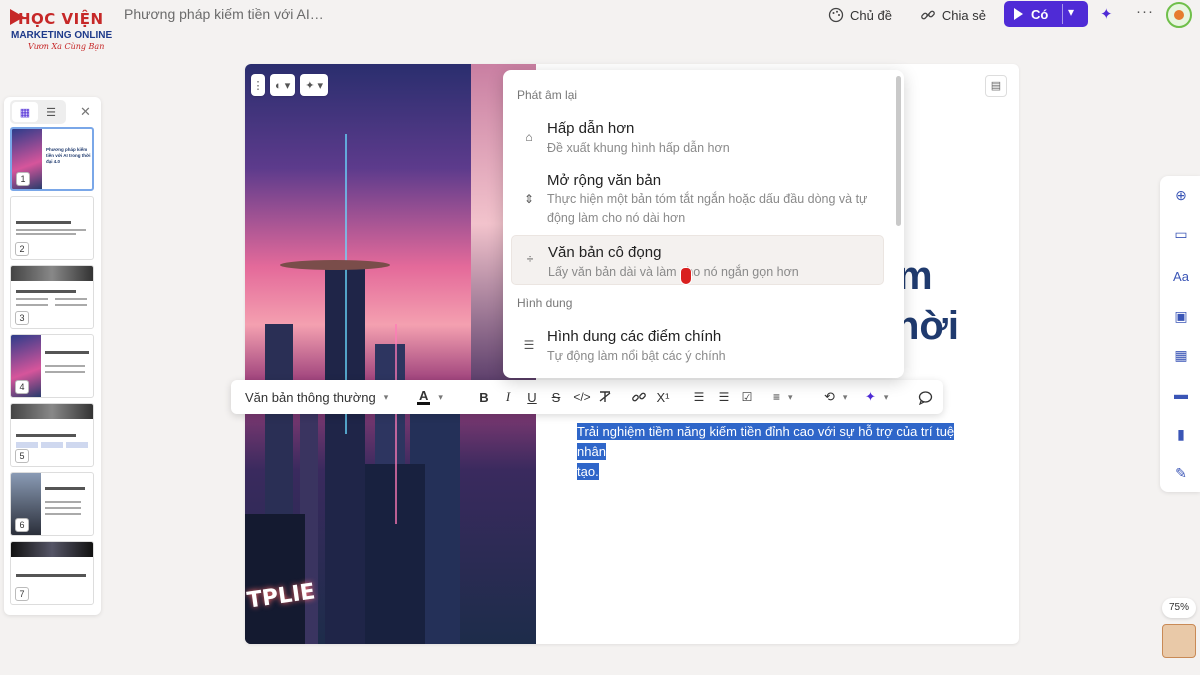 This screenshot has height=675, width=1200. What do you see at coordinates (1179, 641) in the screenshot?
I see `minimap-thumbnail` at bounding box center [1179, 641].